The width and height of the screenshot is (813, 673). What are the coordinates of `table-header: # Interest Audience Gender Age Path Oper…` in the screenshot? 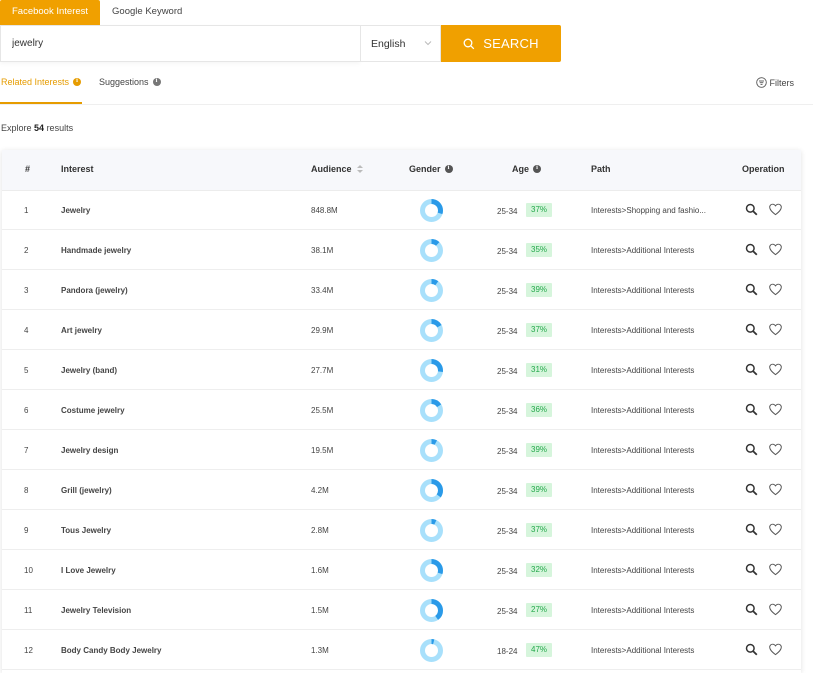 It's located at (401, 170).